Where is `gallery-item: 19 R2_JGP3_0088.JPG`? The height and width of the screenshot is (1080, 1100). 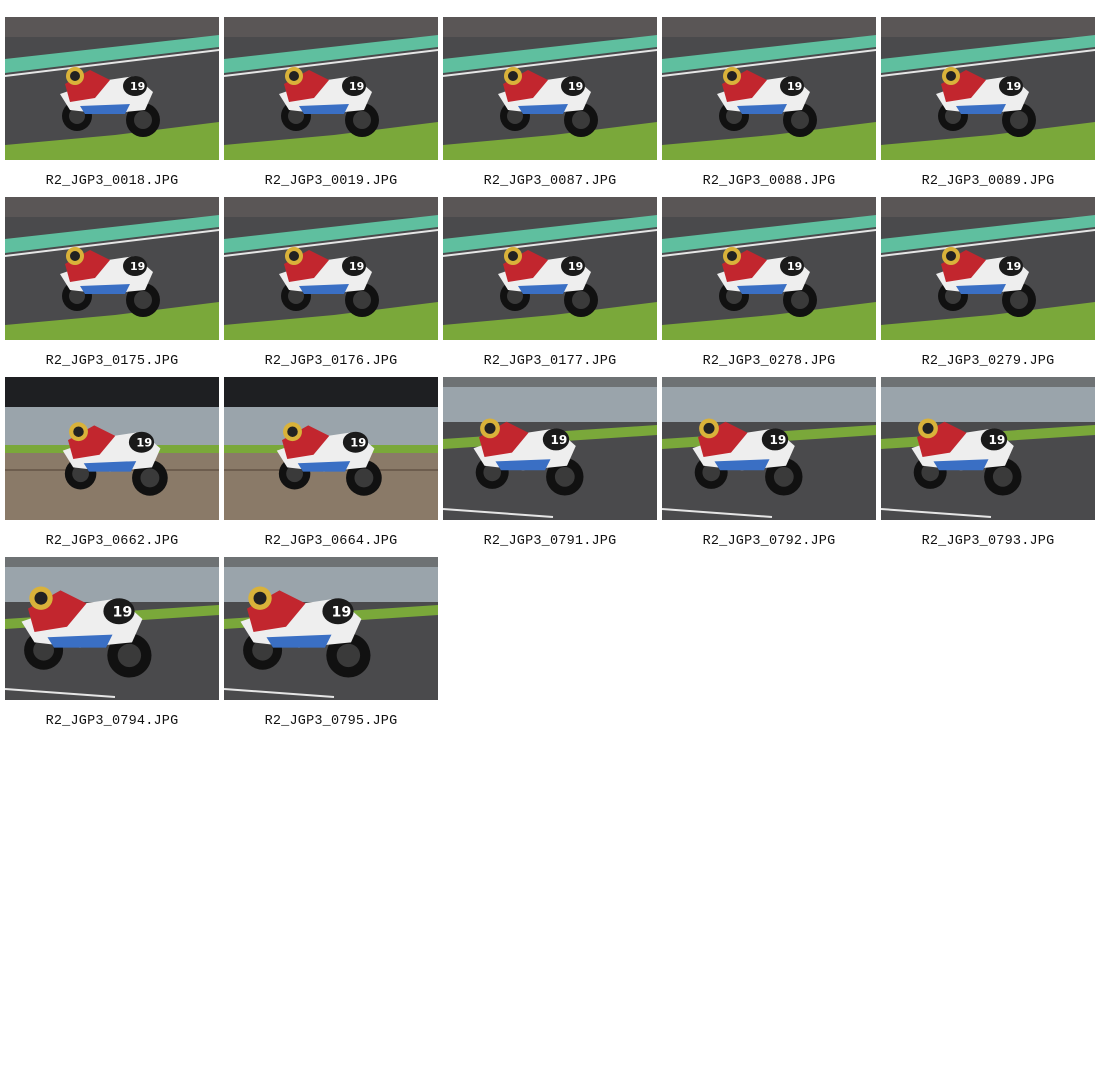 gallery-item: 19 R2_JGP3_0088.JPG is located at coordinates (769, 107).